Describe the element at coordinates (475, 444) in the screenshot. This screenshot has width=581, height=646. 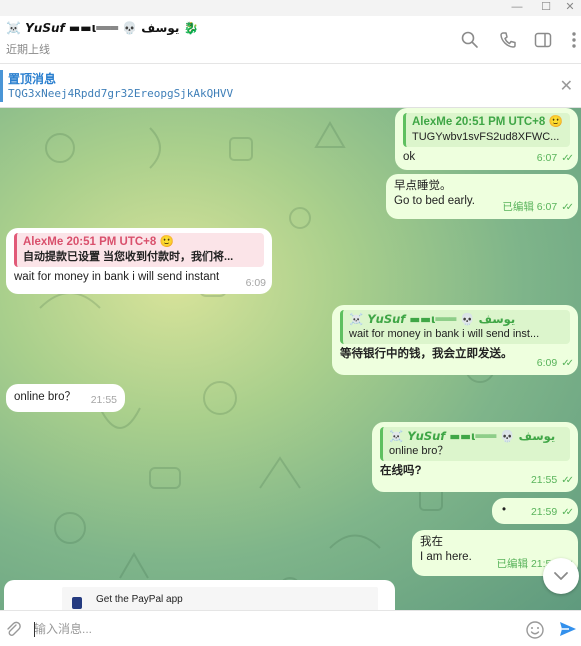
I see `reply-quote: ☠️ 𝙔𝙪𝙎𝙪𝙛 ▬▬ι═══ 💀 يوسف online bro？` at that location.